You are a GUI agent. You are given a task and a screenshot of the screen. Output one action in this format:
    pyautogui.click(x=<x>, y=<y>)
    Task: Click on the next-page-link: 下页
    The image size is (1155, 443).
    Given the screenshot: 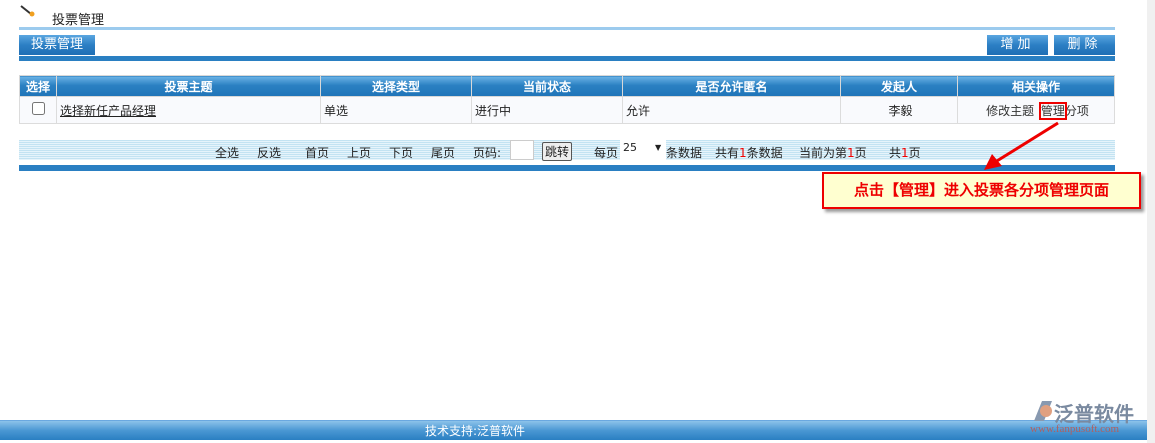 What is the action you would take?
    pyautogui.click(x=401, y=152)
    